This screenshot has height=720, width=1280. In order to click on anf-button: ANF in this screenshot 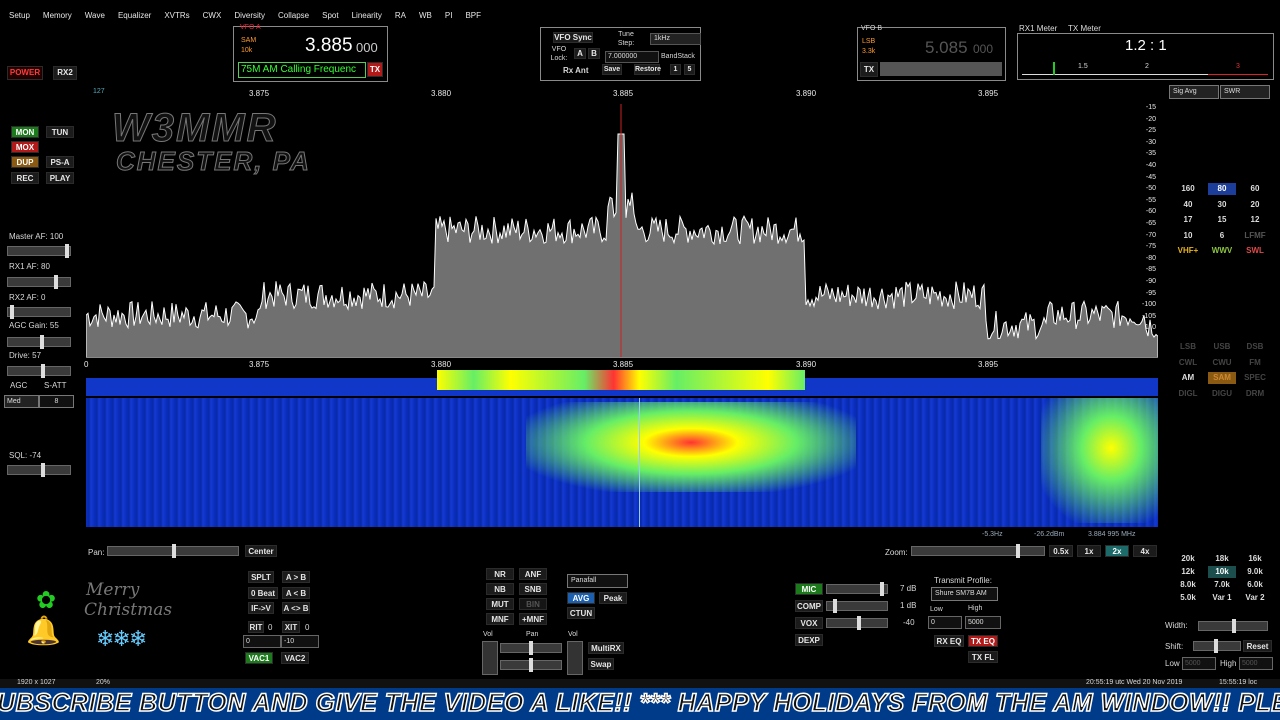, I will do `click(533, 574)`.